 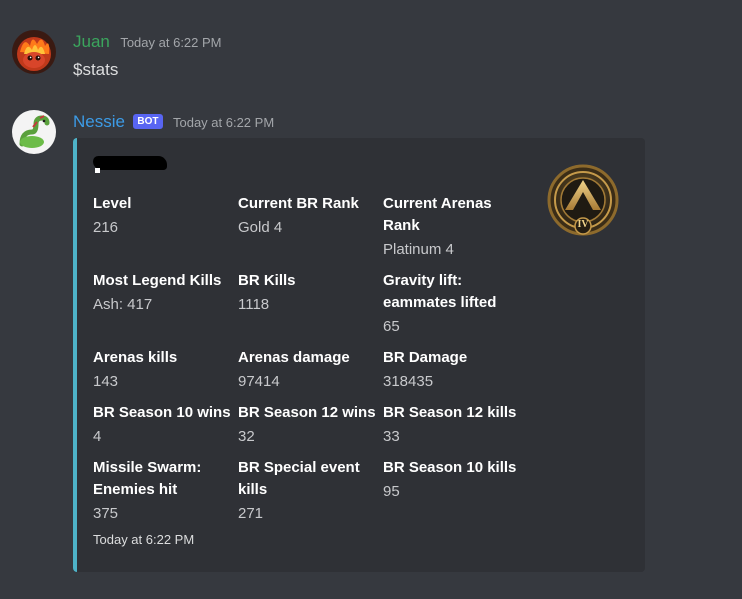 I want to click on field-missile-swarm: Missile Swarm: Enemies hit 375, so click(x=164, y=491).